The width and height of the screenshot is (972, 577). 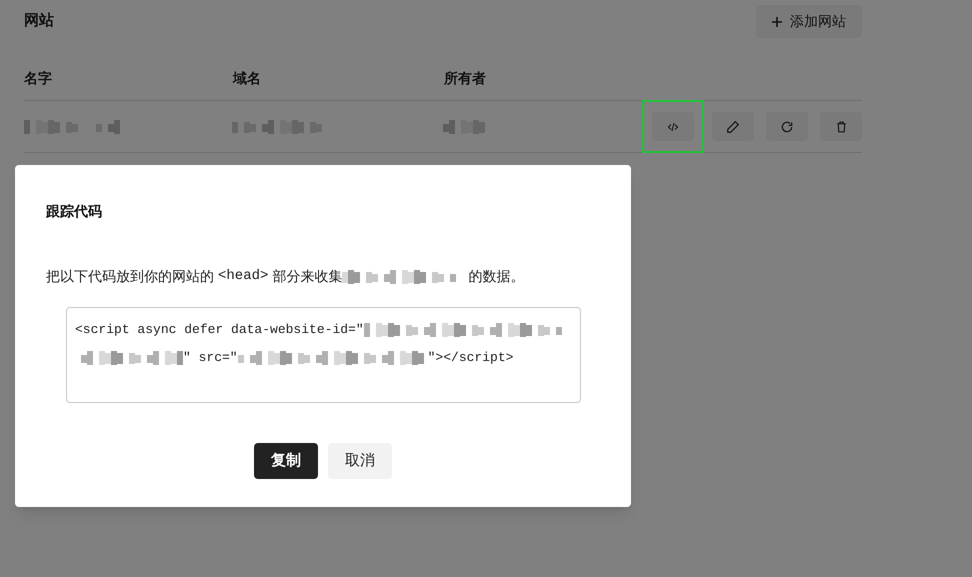 I want to click on message-text: 部分来收集, so click(x=307, y=276).